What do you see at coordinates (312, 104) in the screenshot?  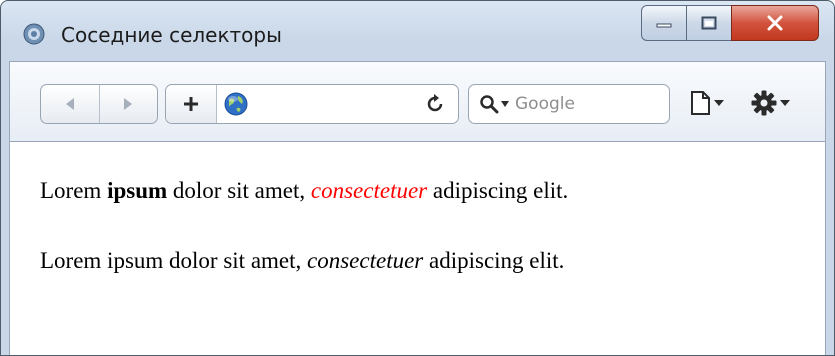 I see `address-bar` at bounding box center [312, 104].